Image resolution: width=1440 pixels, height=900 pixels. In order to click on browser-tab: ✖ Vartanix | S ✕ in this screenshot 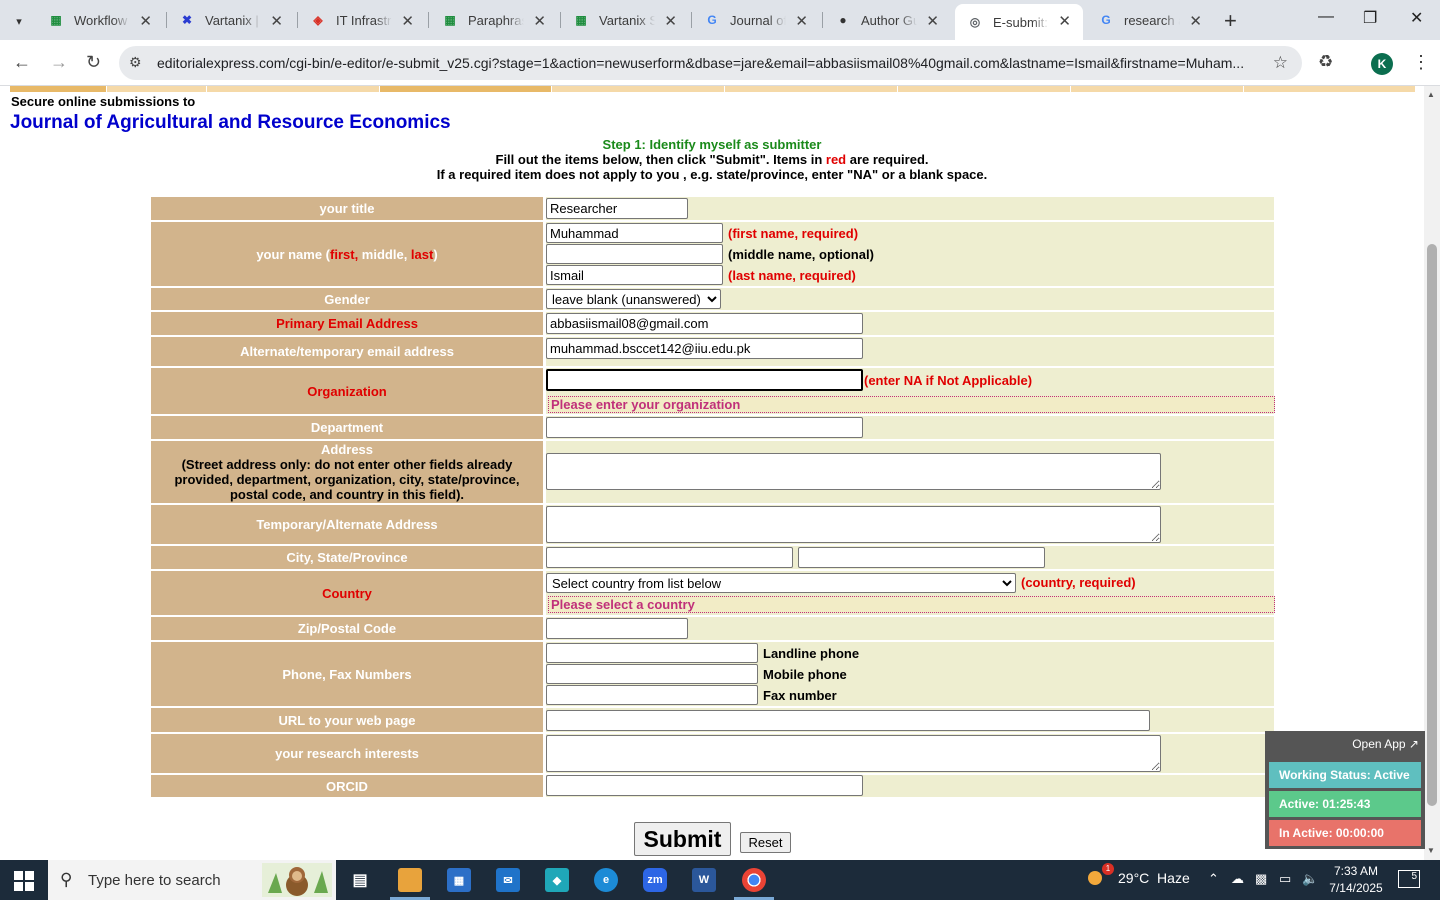, I will do `click(231, 20)`.